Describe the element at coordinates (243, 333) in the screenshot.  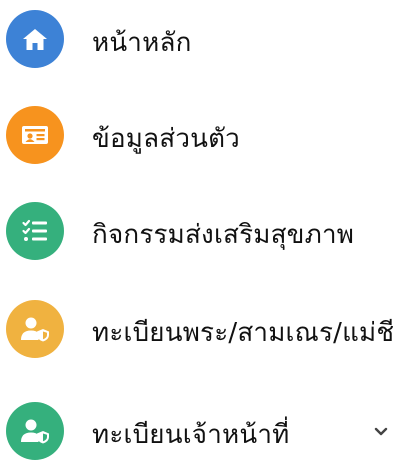
I see `menu-item-label: ทะเบียนพระ/สามเณร/แม่ชี` at that location.